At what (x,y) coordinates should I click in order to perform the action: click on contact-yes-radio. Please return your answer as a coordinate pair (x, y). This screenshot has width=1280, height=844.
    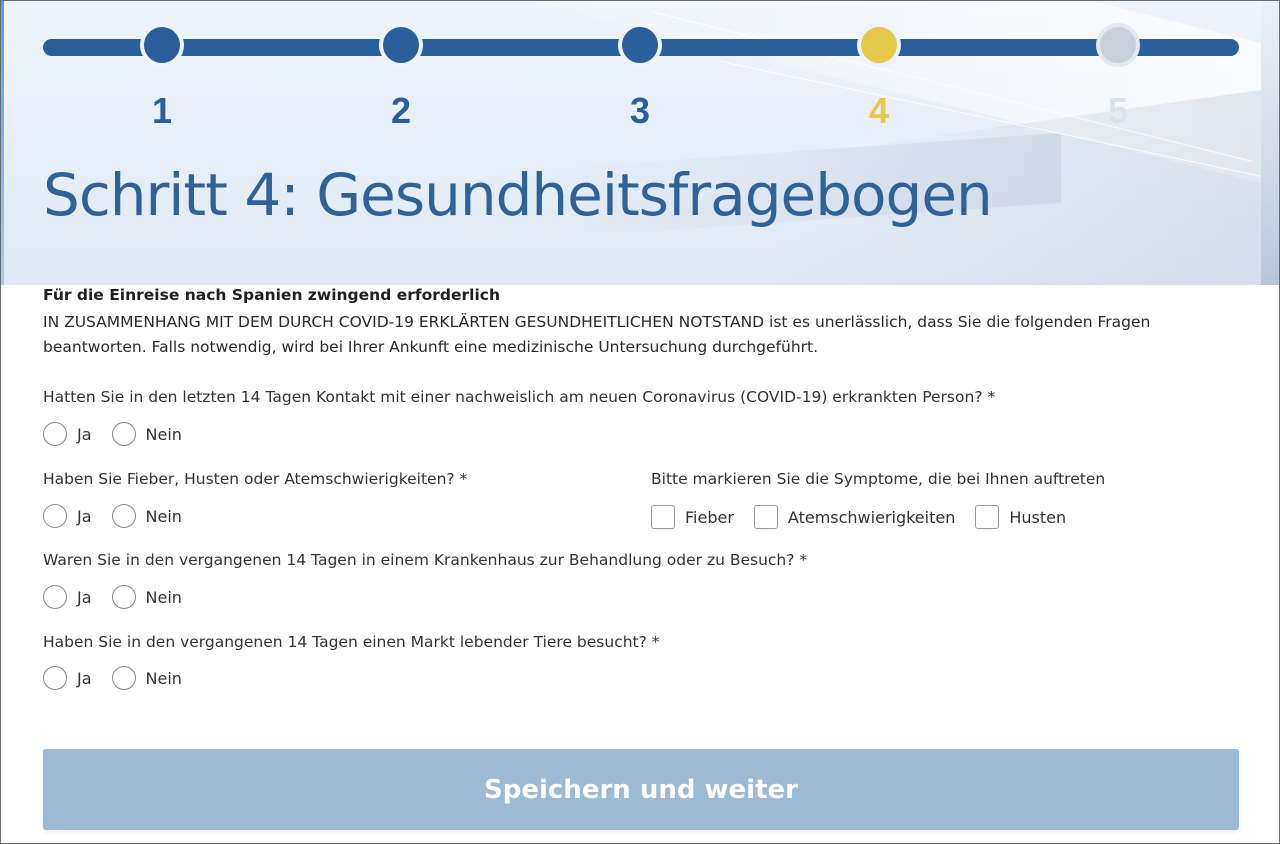
    Looking at the image, I should click on (55, 434).